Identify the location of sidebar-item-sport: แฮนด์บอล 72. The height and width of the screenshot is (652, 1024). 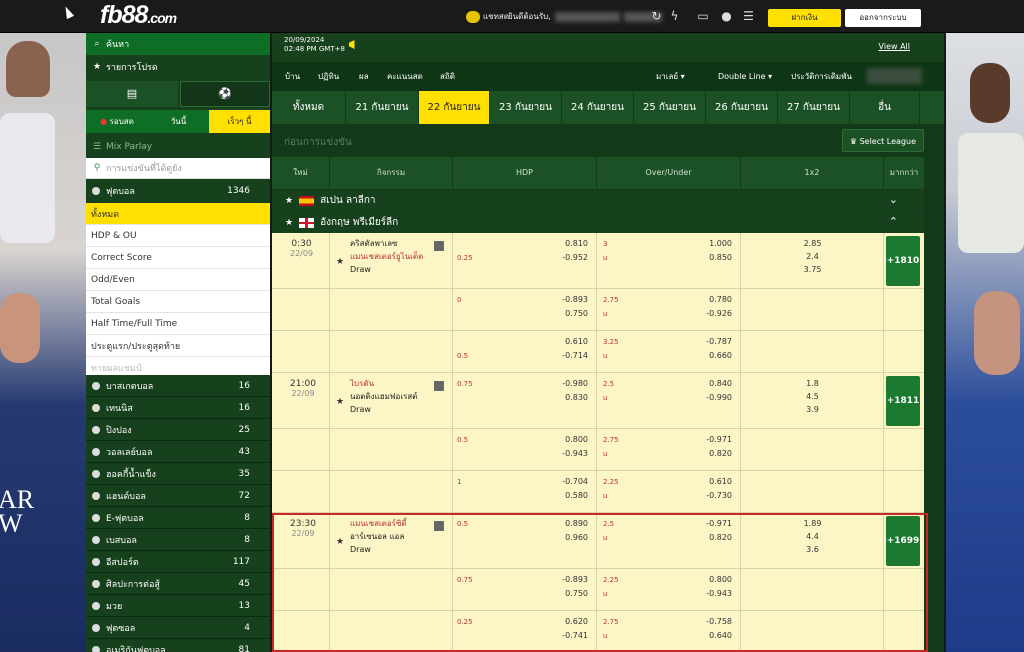
(178, 496).